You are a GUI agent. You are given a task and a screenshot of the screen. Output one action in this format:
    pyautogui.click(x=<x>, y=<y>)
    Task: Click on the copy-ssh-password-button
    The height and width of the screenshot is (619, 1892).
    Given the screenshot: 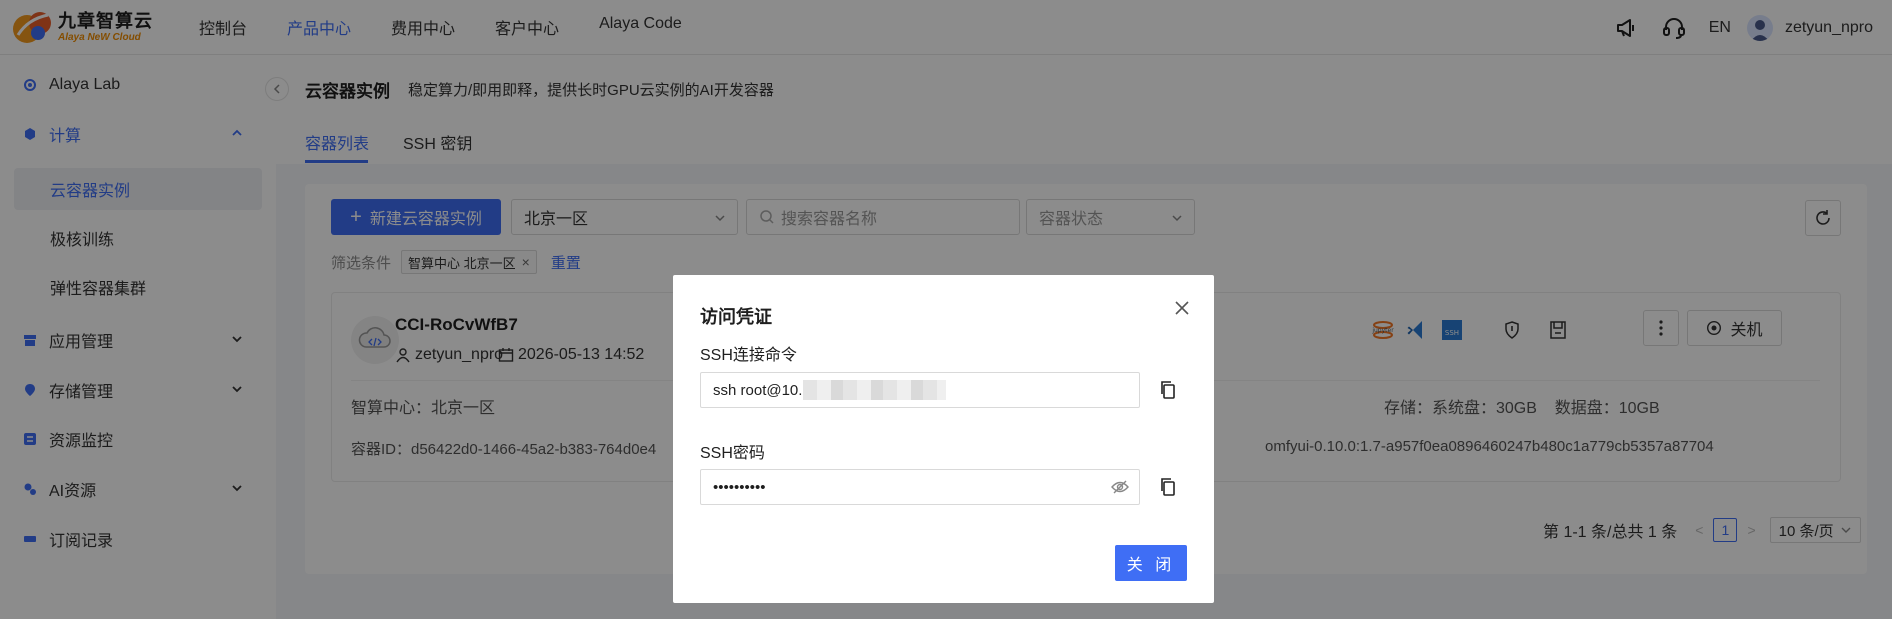 What is the action you would take?
    pyautogui.click(x=1168, y=487)
    